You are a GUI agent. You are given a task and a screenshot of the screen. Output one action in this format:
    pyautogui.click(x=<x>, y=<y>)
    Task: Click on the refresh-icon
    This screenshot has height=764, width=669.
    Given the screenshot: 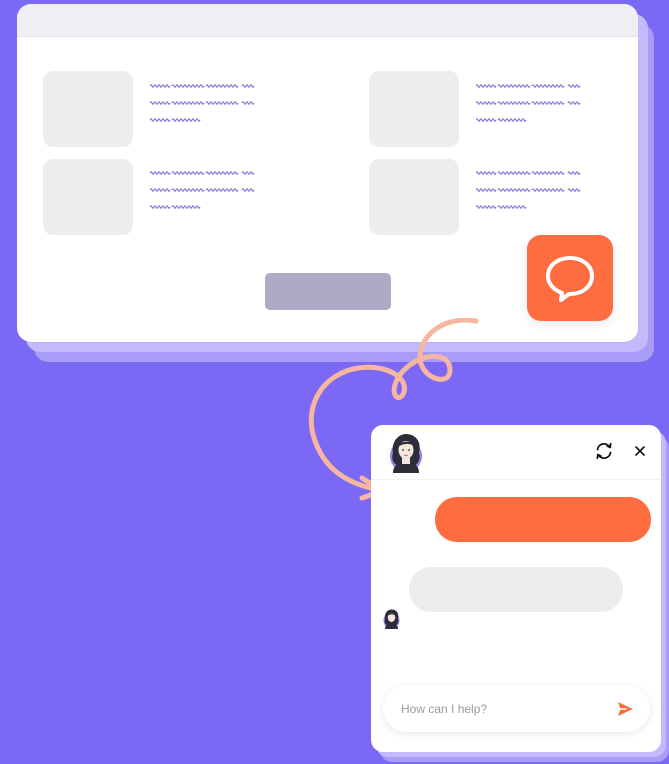 What is the action you would take?
    pyautogui.click(x=604, y=451)
    